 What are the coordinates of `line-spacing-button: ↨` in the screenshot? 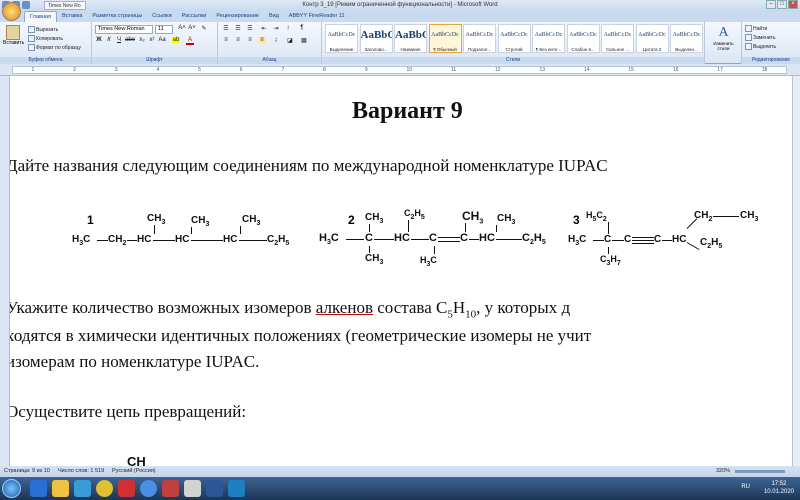 It's located at (276, 40).